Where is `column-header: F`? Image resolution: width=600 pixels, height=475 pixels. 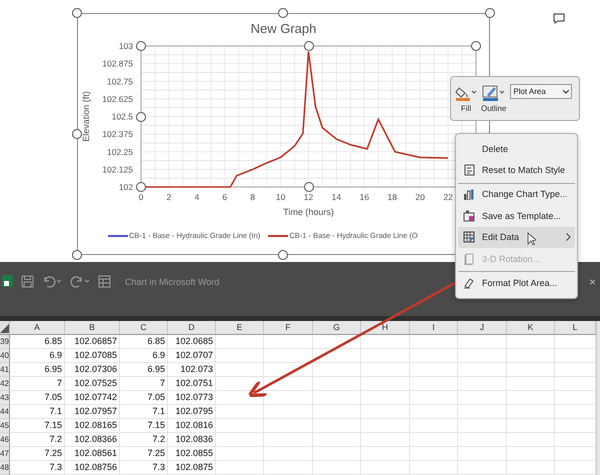 column-header: F is located at coordinates (288, 328).